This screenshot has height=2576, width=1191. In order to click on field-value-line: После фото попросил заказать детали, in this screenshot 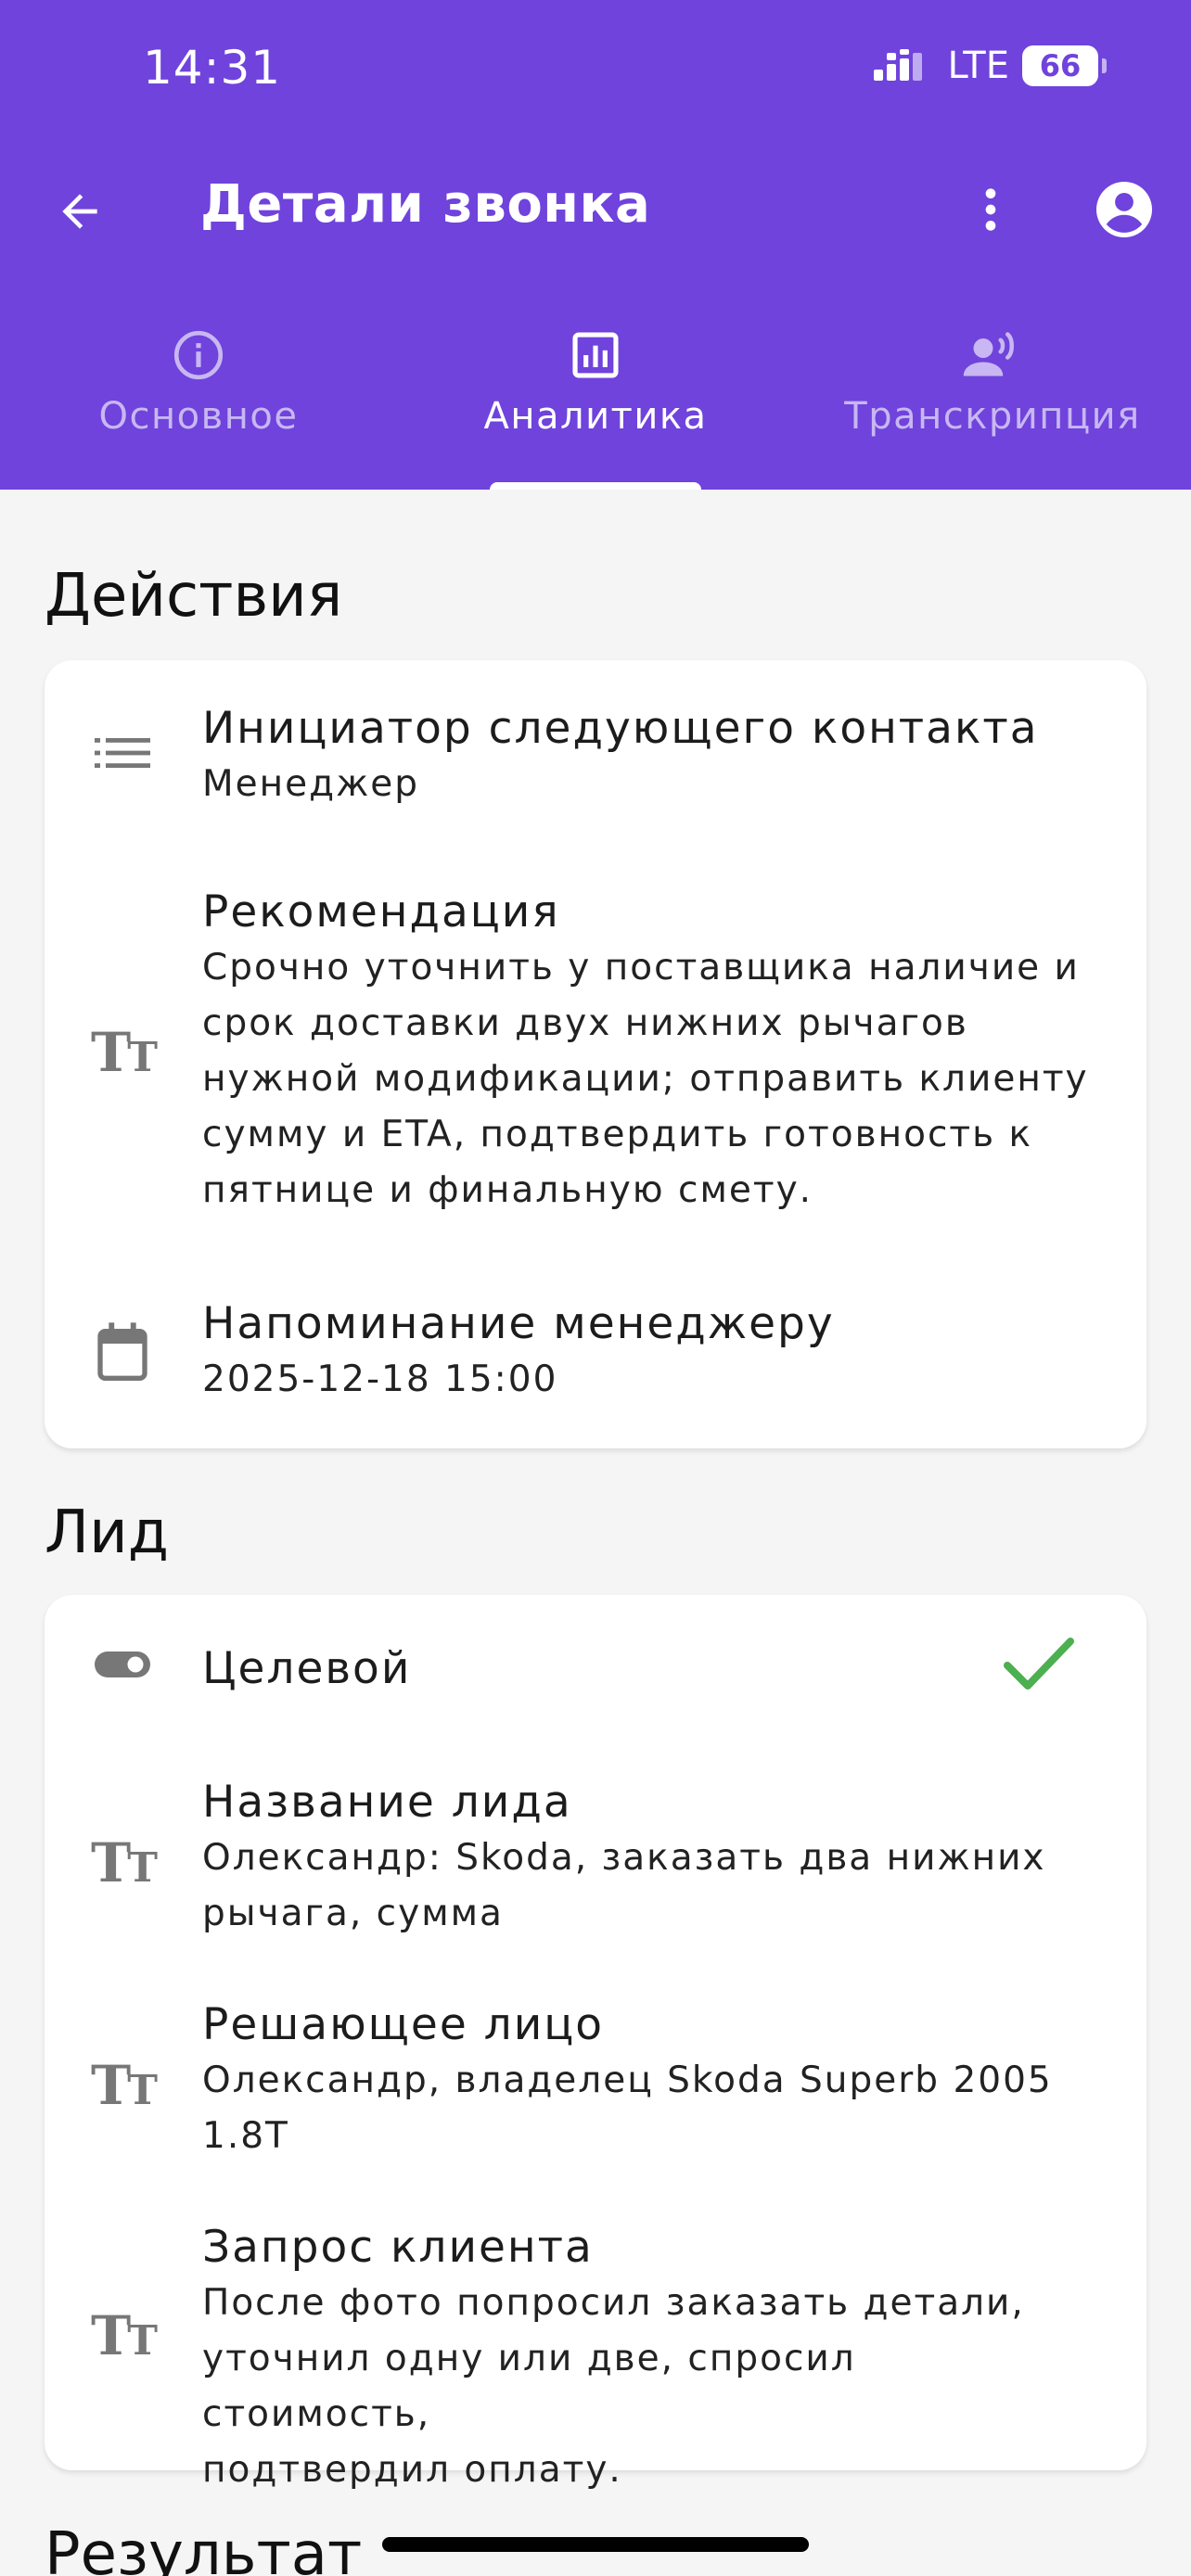, I will do `click(613, 2303)`.